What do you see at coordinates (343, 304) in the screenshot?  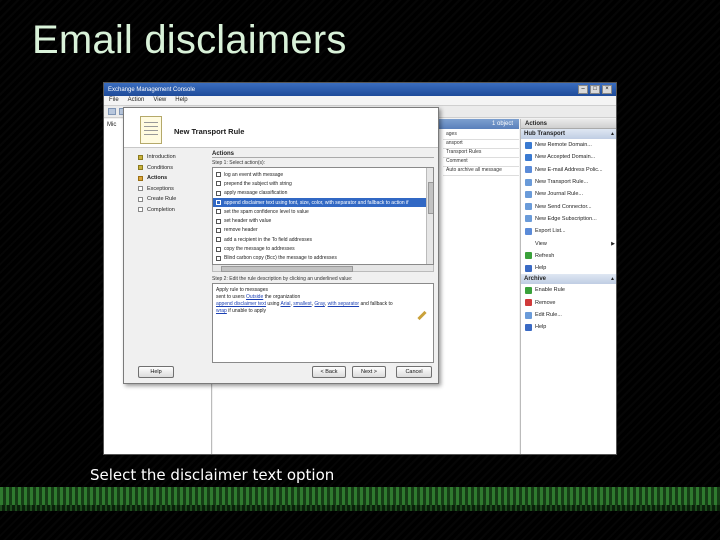 I see `separator-link: with separator` at bounding box center [343, 304].